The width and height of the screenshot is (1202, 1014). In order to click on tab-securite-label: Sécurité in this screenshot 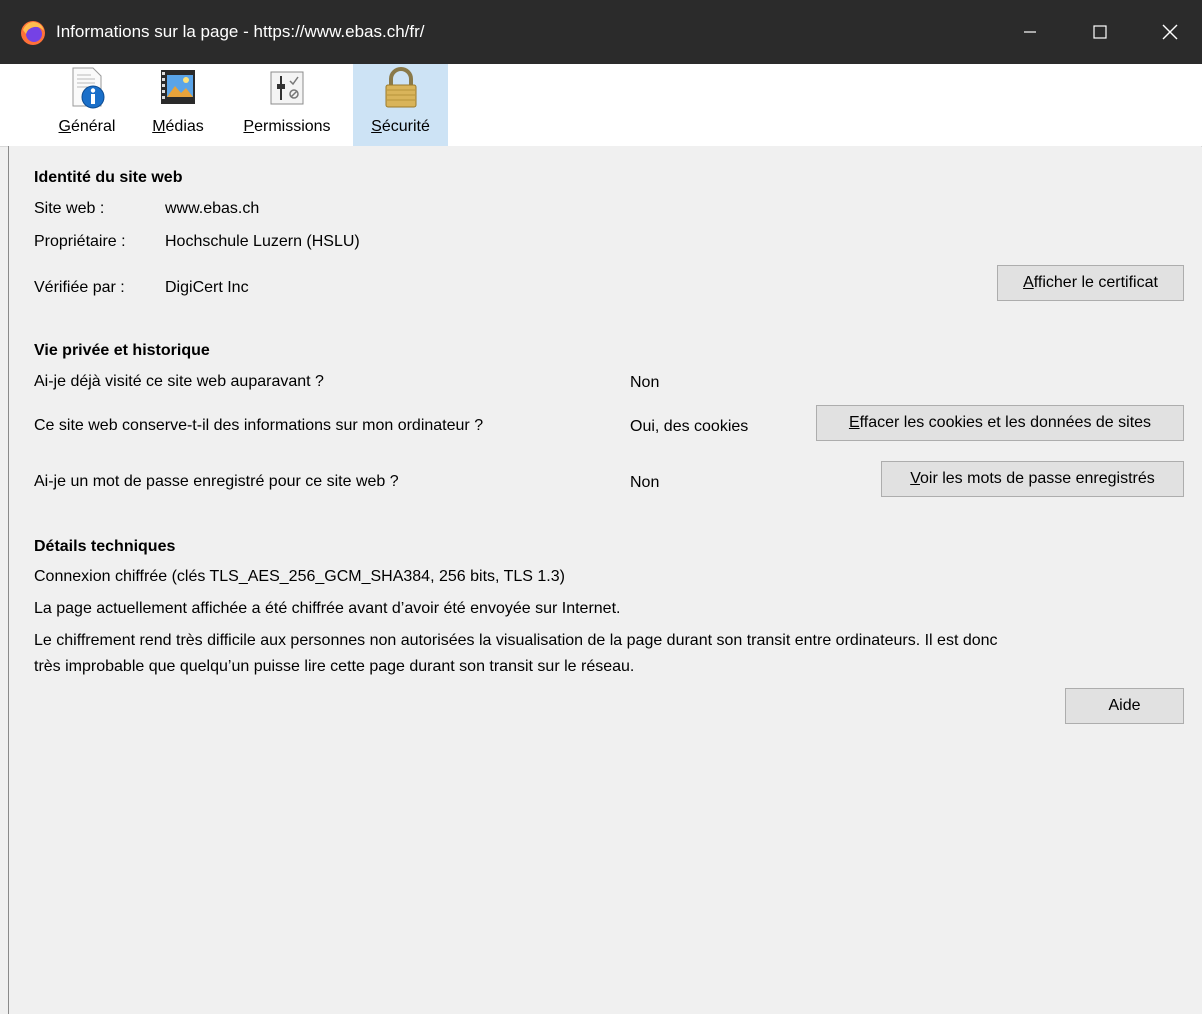, I will do `click(400, 126)`.